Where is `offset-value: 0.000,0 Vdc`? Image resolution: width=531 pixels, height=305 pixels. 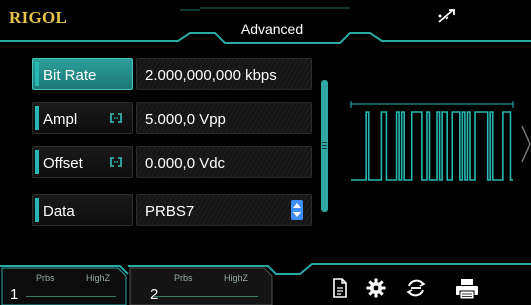 offset-value: 0.000,0 Vdc is located at coordinates (185, 163).